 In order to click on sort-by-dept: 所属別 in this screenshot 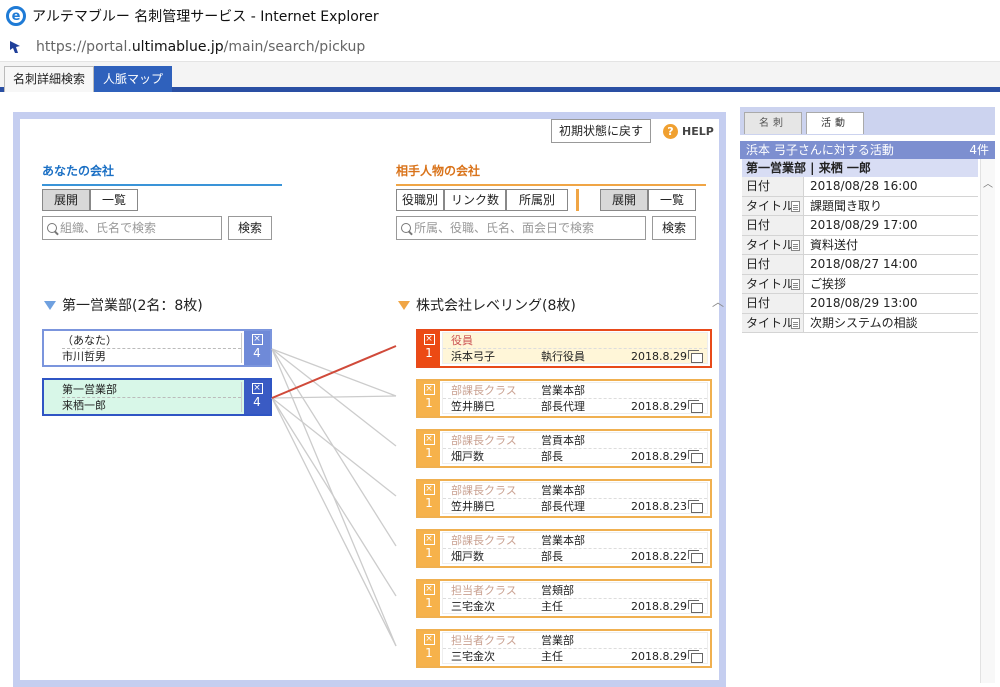, I will do `click(537, 200)`.